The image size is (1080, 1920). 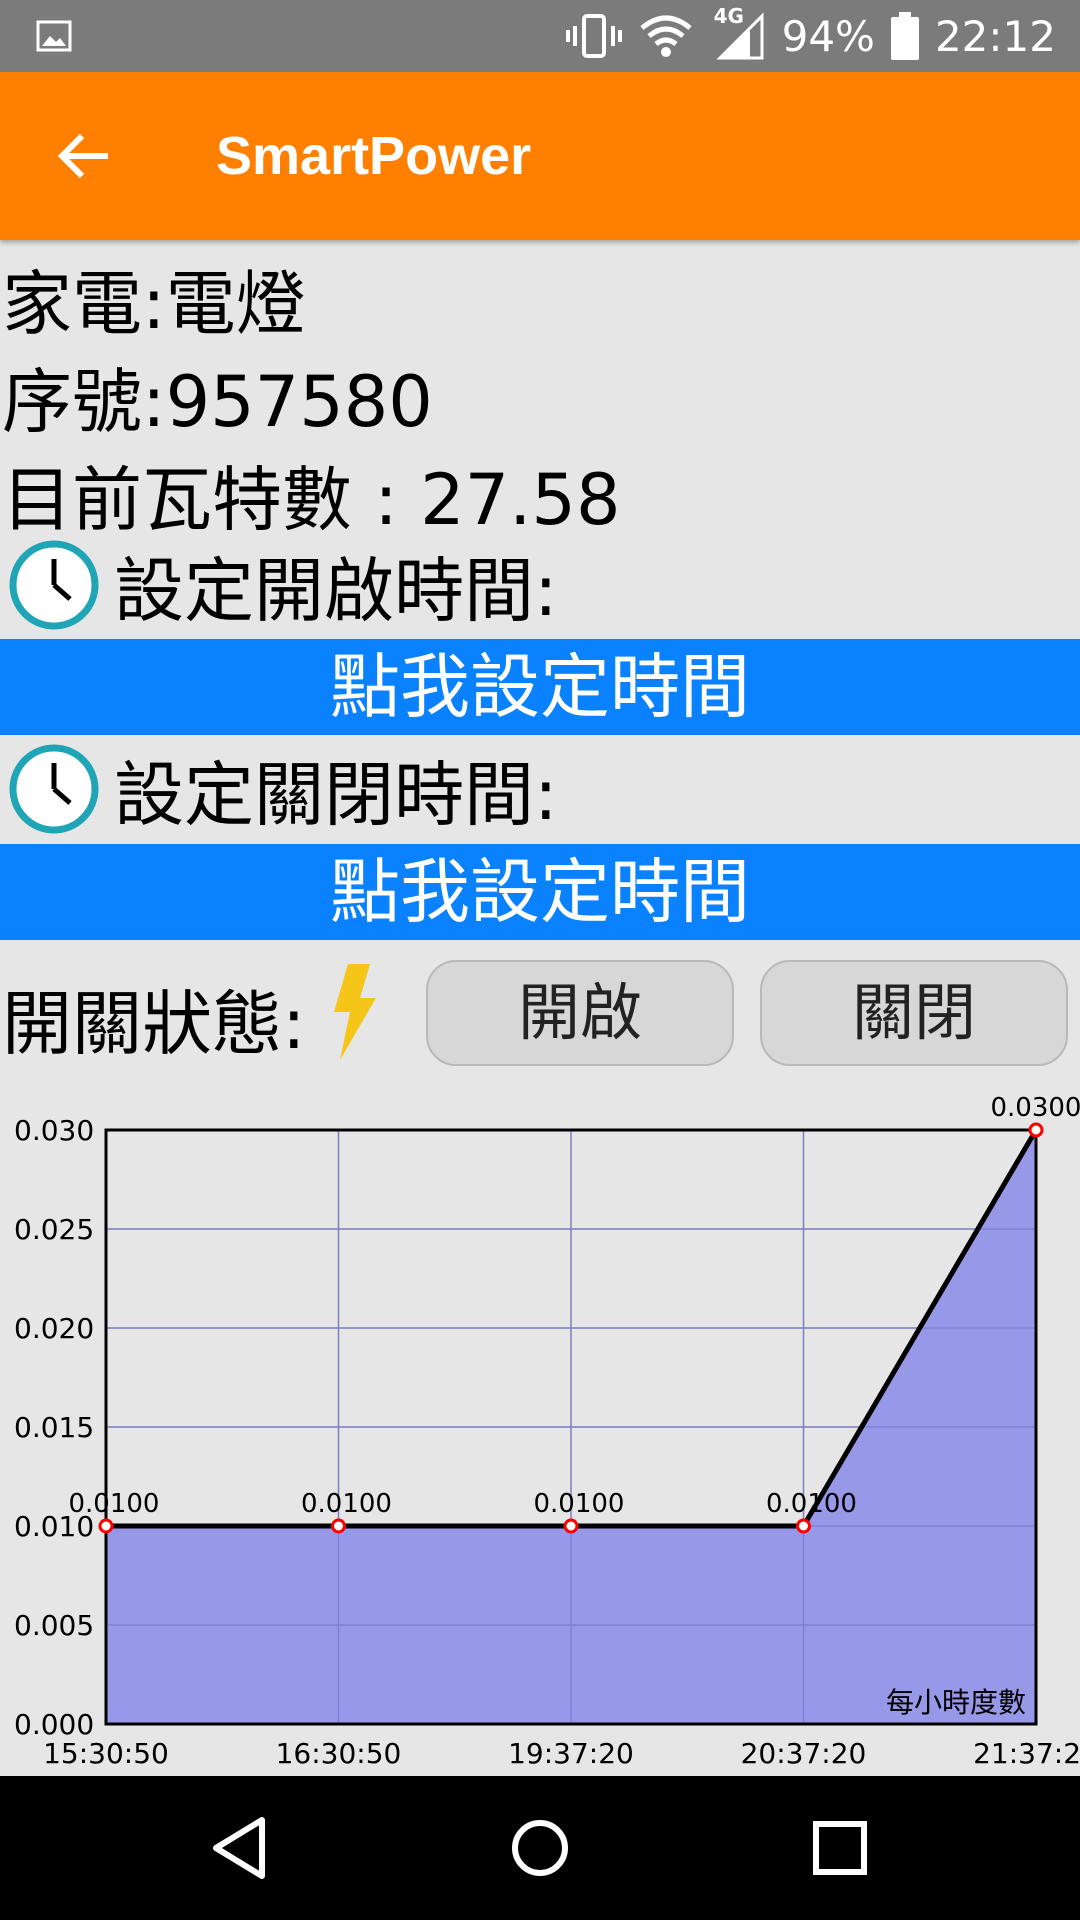 What do you see at coordinates (904, 36) in the screenshot?
I see `battery-icon` at bounding box center [904, 36].